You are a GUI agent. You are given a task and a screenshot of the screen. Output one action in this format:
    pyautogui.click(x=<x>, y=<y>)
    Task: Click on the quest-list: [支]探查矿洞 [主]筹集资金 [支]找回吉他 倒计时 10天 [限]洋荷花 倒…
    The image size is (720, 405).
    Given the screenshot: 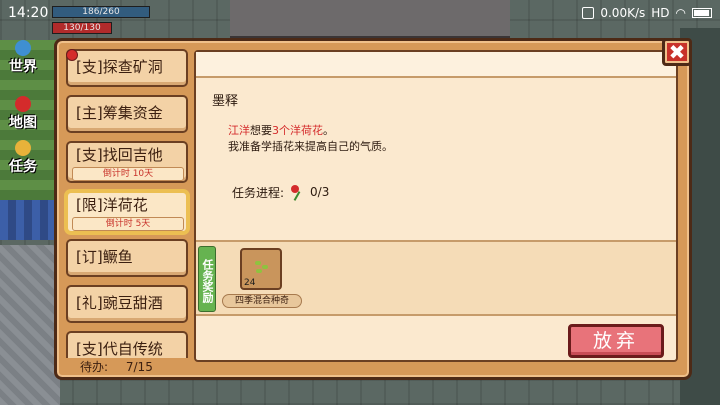 What is the action you would take?
    pyautogui.click(x=127, y=201)
    